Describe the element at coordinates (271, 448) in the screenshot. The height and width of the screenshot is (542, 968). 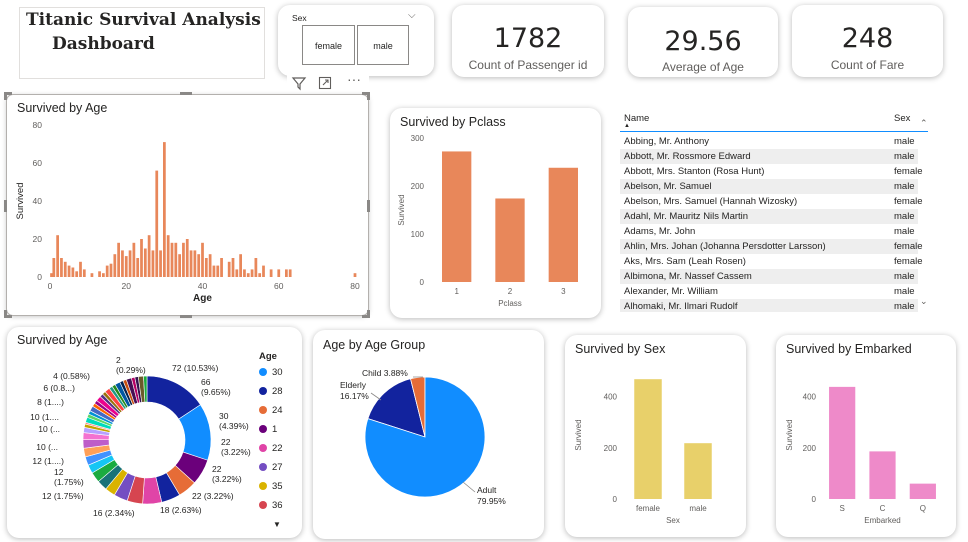
I see `legend-item: 22` at that location.